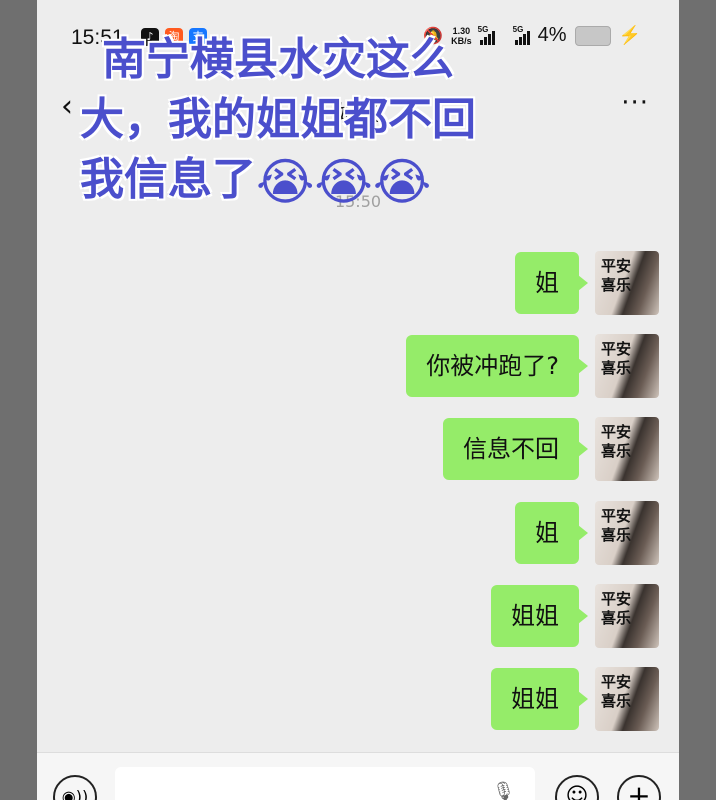  What do you see at coordinates (592, 35) in the screenshot?
I see `battery-icon` at bounding box center [592, 35].